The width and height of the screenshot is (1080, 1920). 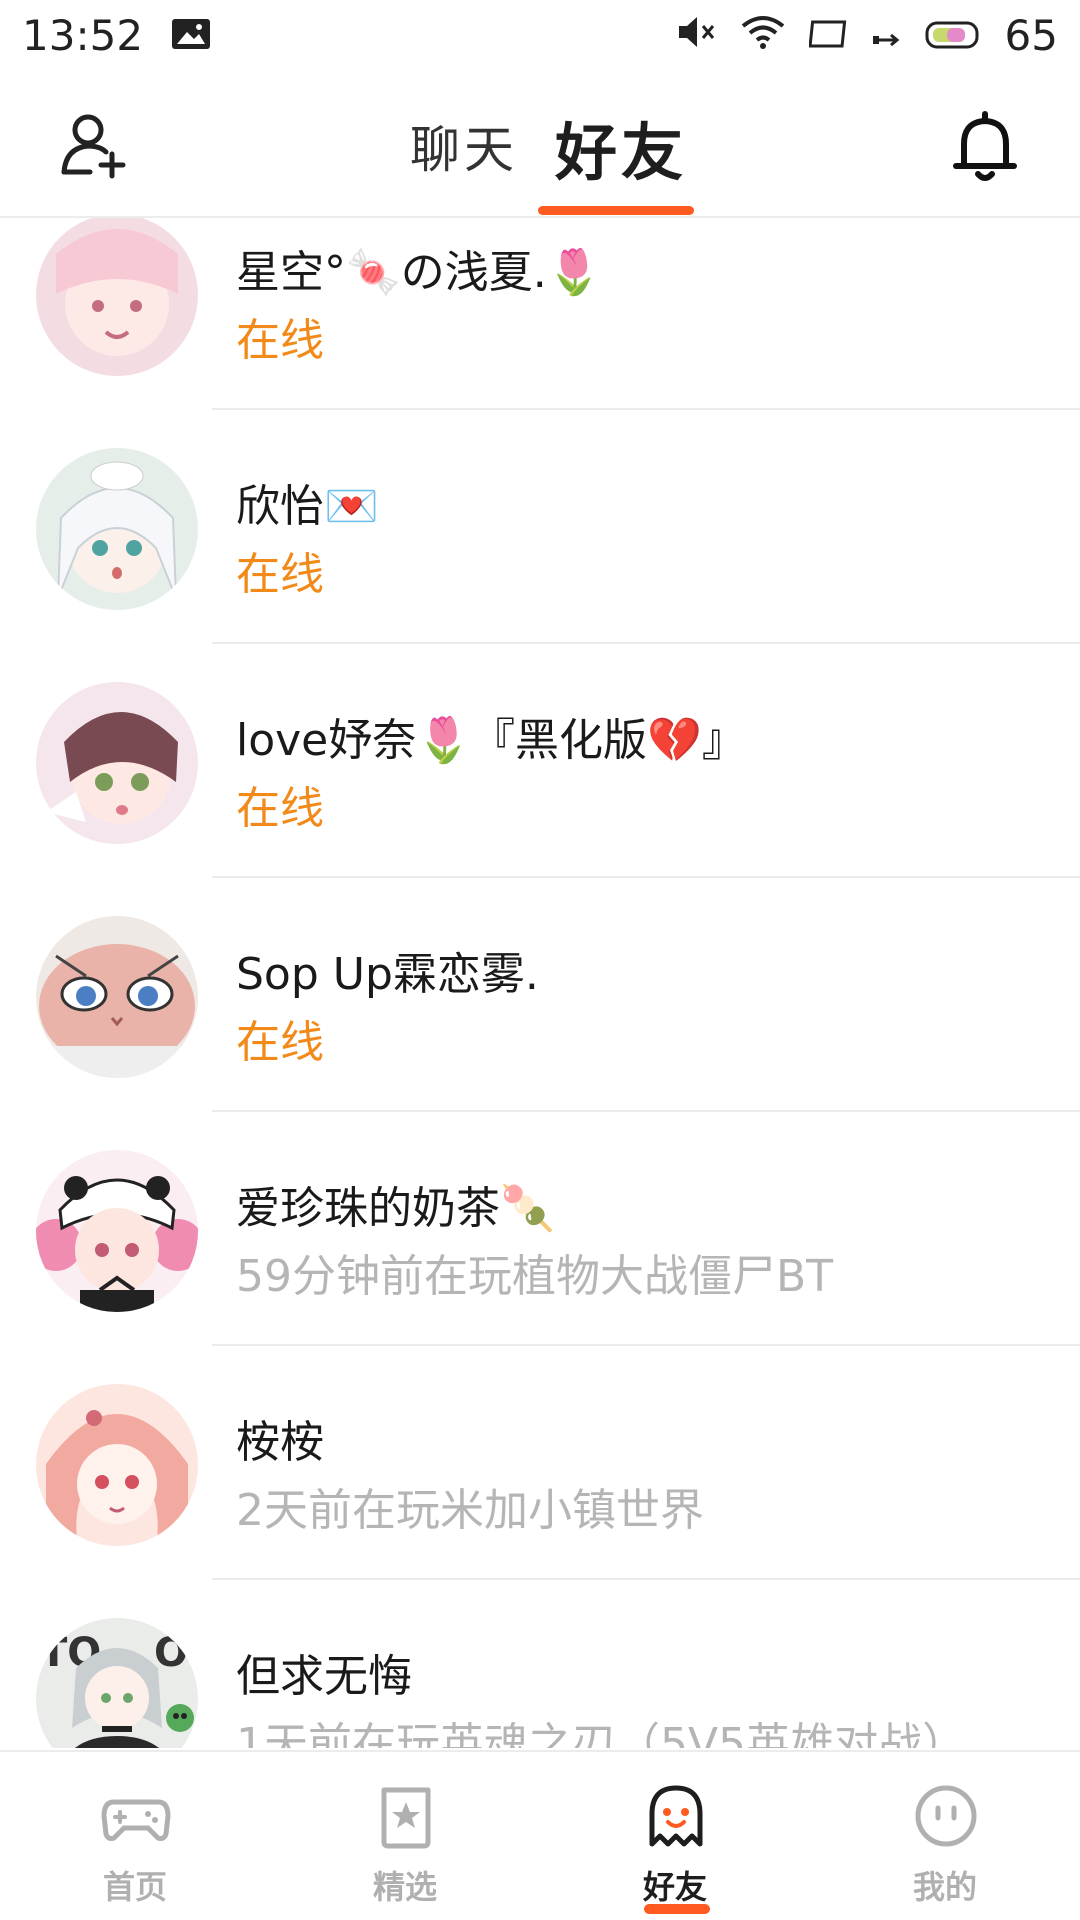 What do you see at coordinates (491, 740) in the screenshot?
I see `friend-name: love妤奈🌷『黑化版💔』` at bounding box center [491, 740].